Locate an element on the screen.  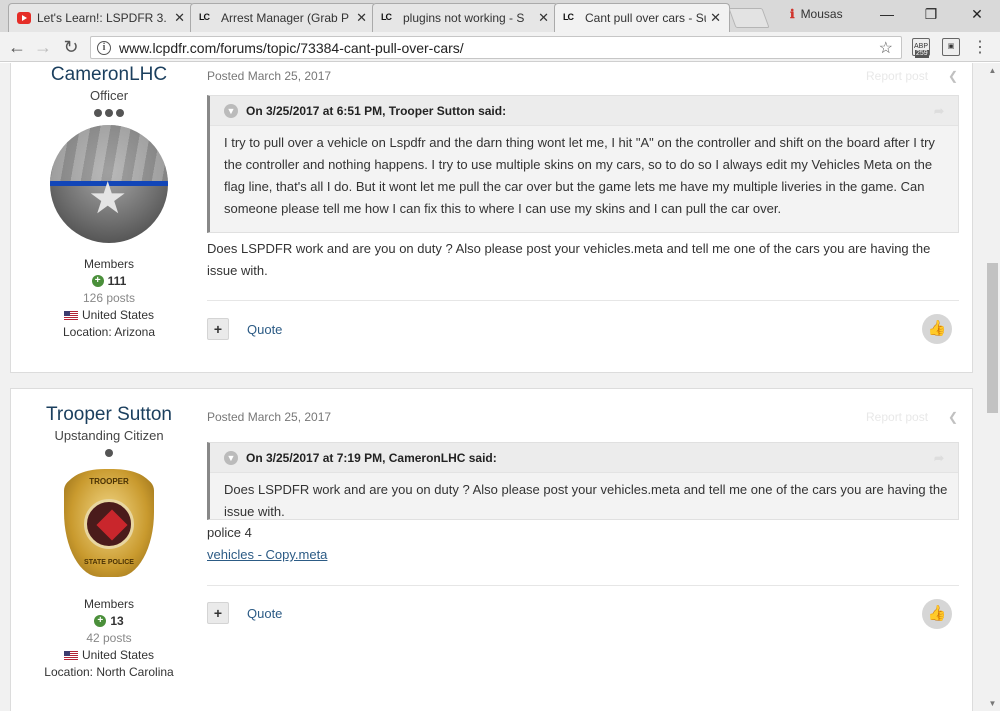
info-icon: i is located at coordinates (104, 47).